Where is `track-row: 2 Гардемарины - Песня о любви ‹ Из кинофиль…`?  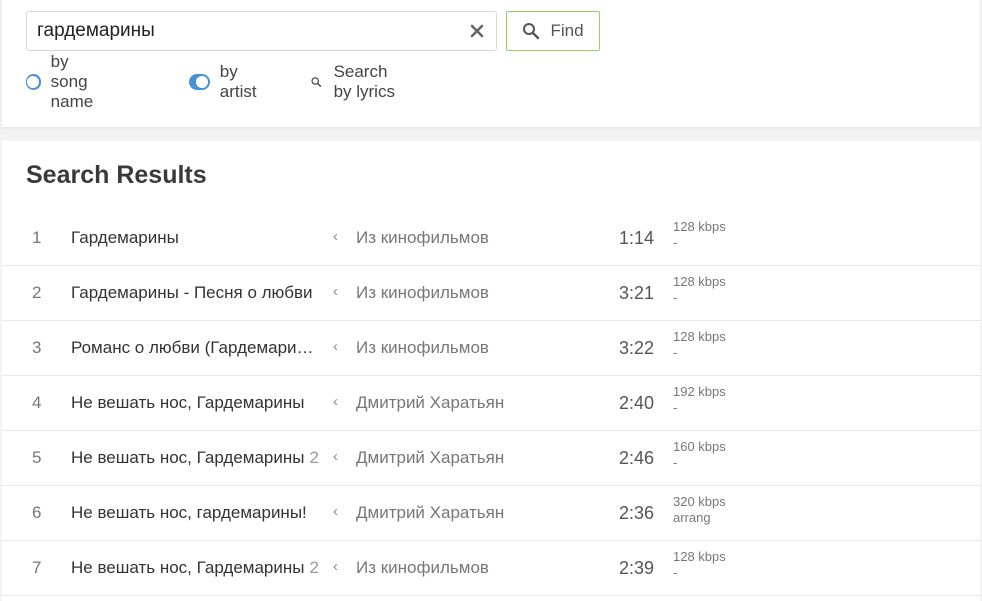 track-row: 2 Гардемарины - Песня о любви ‹ Из кинофиль… is located at coordinates (491, 293).